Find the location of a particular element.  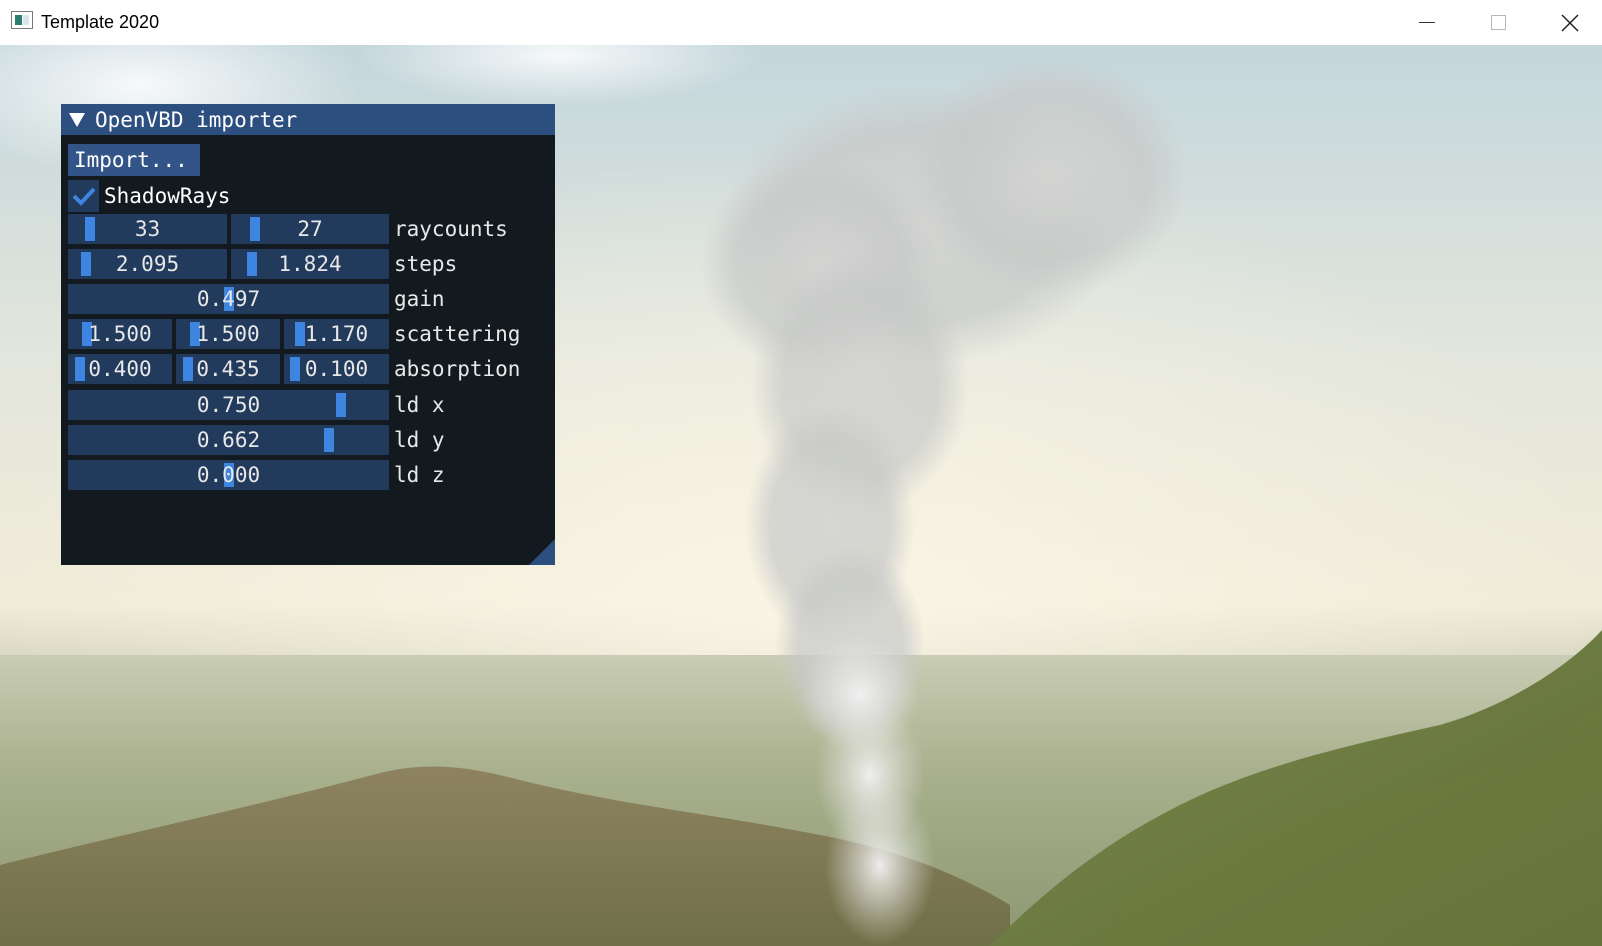

absorption-slider-r: 0.400 is located at coordinates (120, 369).